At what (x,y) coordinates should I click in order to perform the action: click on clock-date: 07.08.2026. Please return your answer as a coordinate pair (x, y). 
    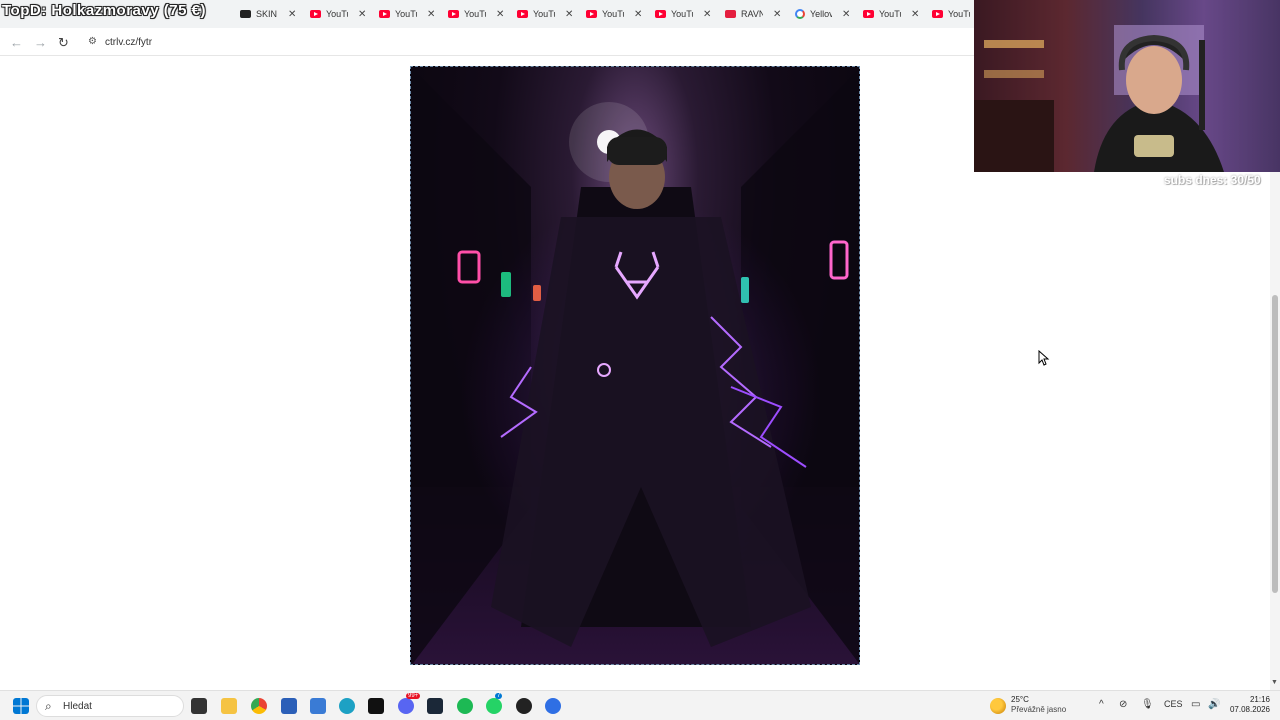
    Looking at the image, I should click on (1249, 709).